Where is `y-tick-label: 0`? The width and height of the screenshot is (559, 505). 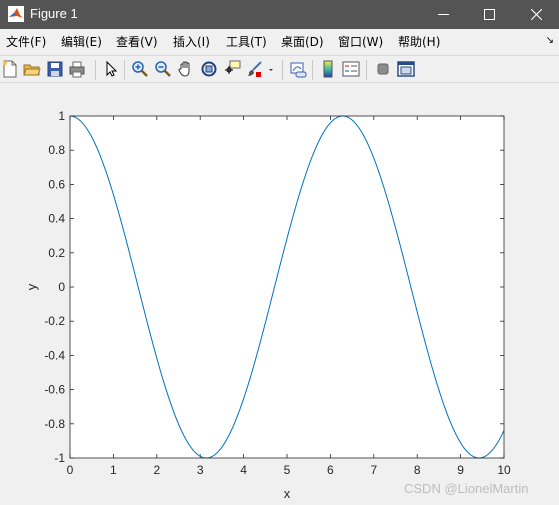
y-tick-label: 0 is located at coordinates (61, 287).